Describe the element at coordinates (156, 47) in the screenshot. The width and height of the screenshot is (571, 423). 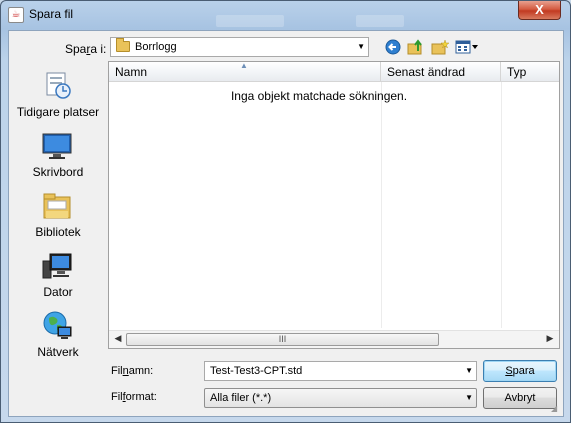
I see `look-in-value: Borrlogg` at that location.